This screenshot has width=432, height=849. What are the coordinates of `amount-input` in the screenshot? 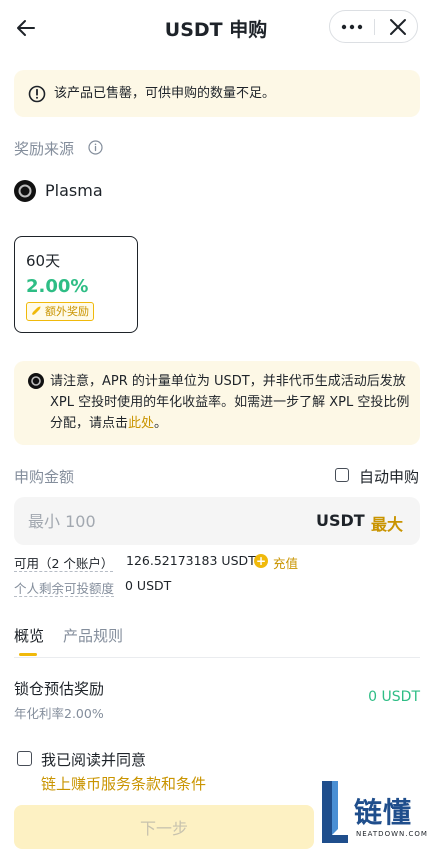 It's located at (154, 521).